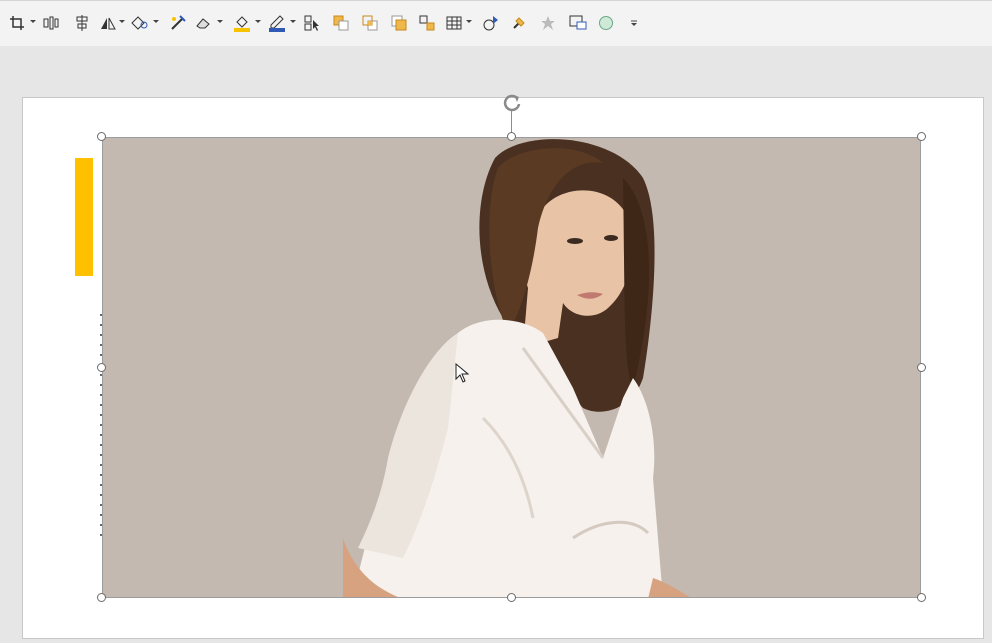 This screenshot has height=643, width=992. Describe the element at coordinates (108, 23) in the screenshot. I see `rotate-flip-icon` at that location.